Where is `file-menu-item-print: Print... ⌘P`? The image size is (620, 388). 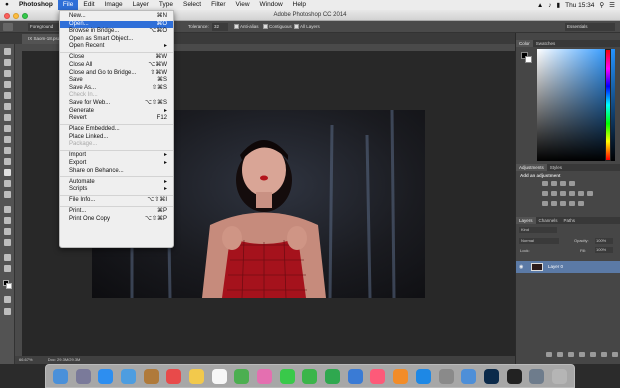
file-menu-item-print: Print... ⌘P is located at coordinates (116, 212).